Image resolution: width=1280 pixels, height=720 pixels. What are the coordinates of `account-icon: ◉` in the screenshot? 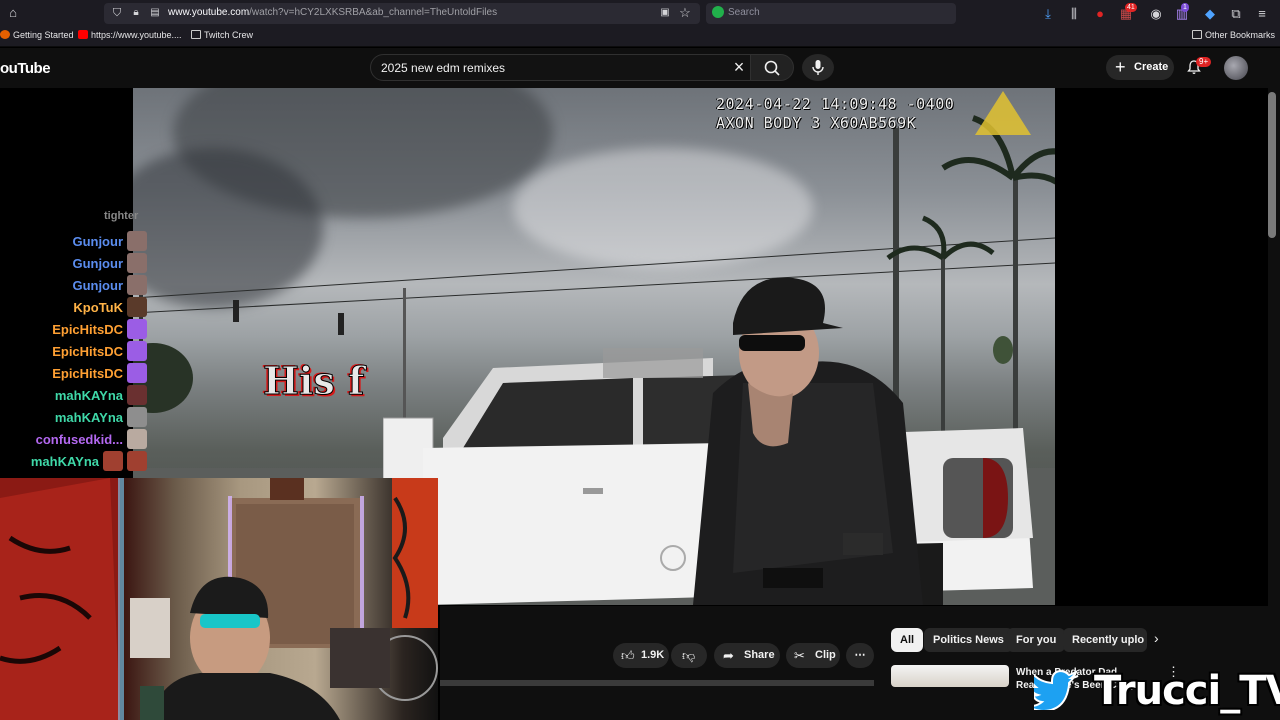 It's located at (1156, 14).